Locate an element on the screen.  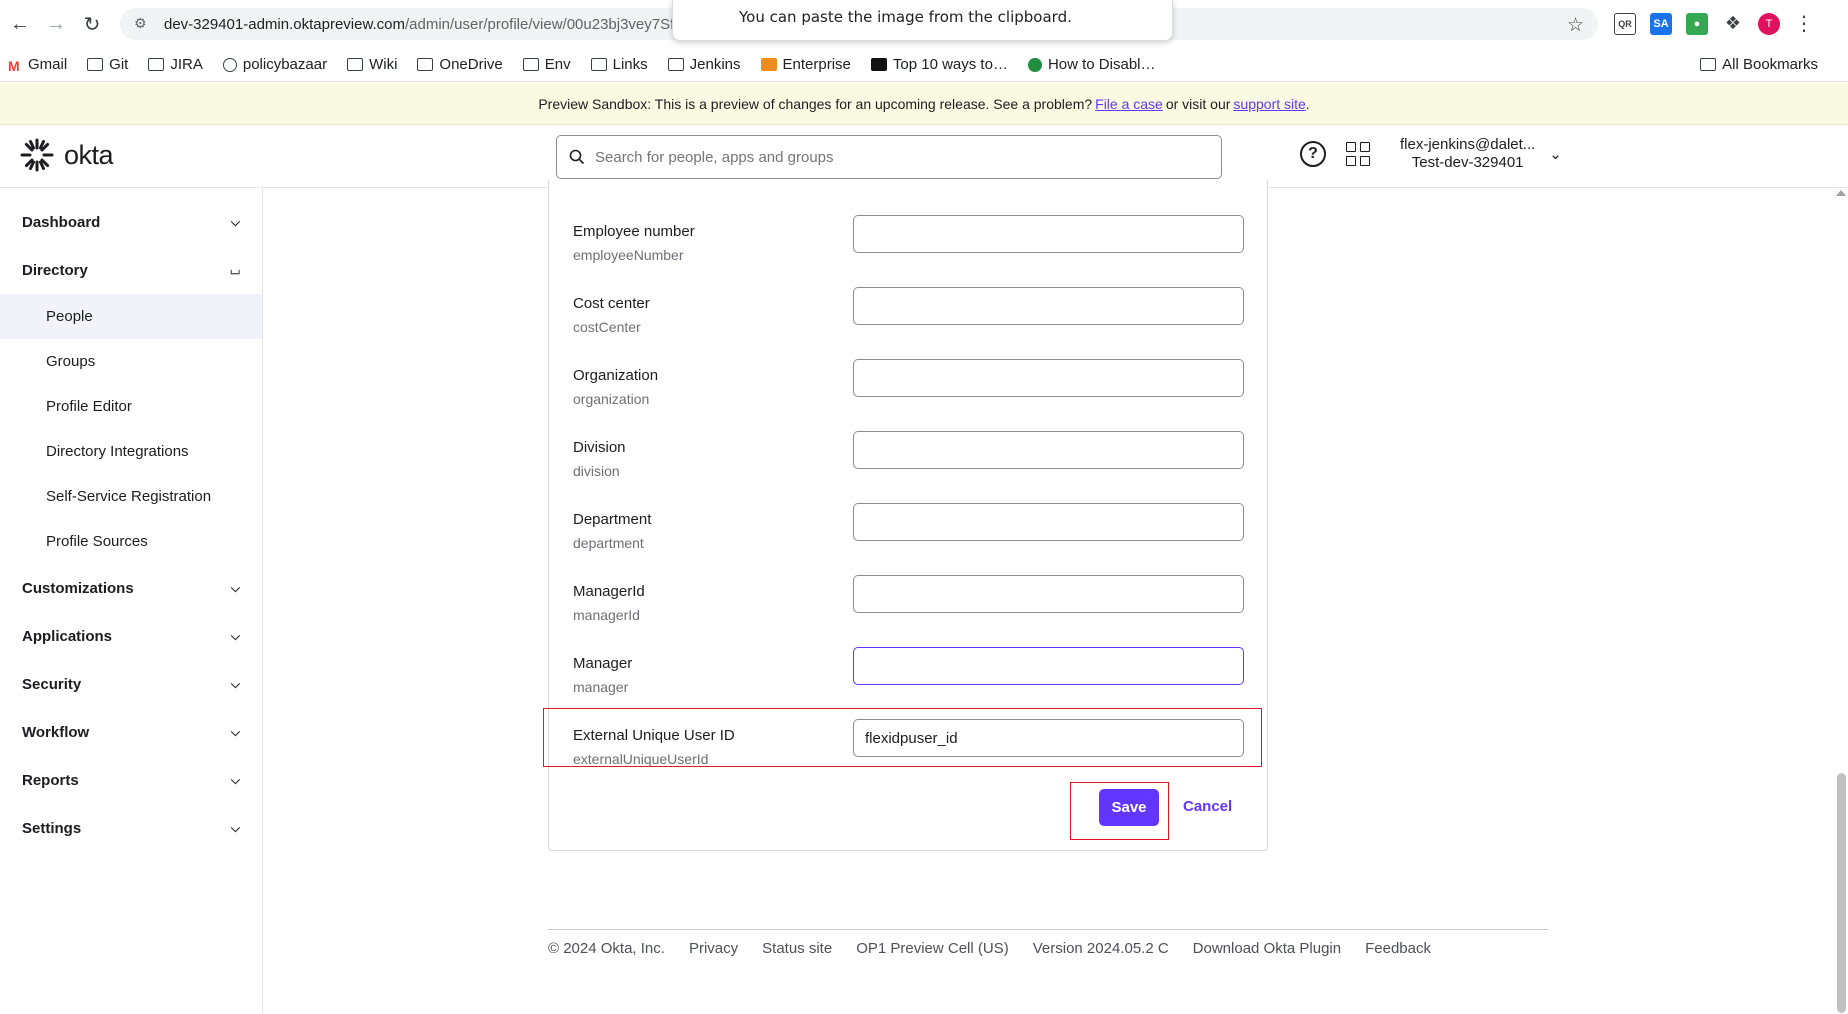
sidebar-item-applications: Applications ⌵ is located at coordinates (131, 636).